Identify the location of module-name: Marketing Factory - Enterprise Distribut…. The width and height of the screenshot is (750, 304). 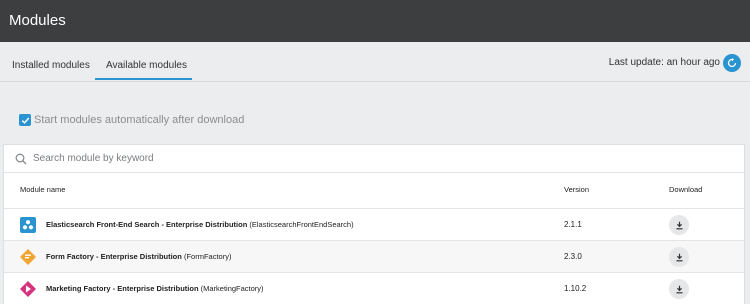
(155, 288).